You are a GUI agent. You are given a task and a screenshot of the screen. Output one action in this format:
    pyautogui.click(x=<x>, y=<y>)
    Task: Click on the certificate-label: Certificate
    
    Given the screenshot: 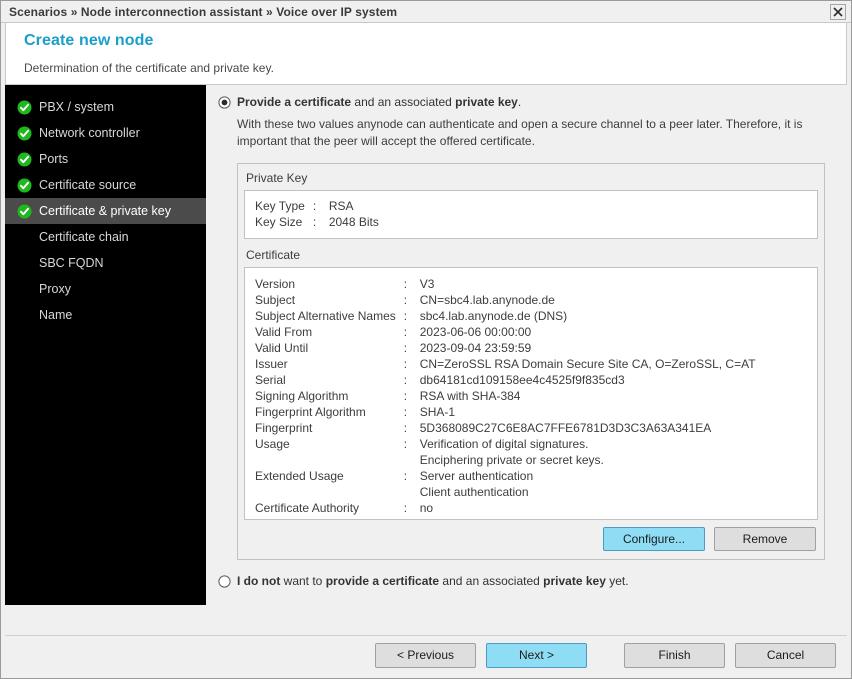 What is the action you would take?
    pyautogui.click(x=273, y=255)
    